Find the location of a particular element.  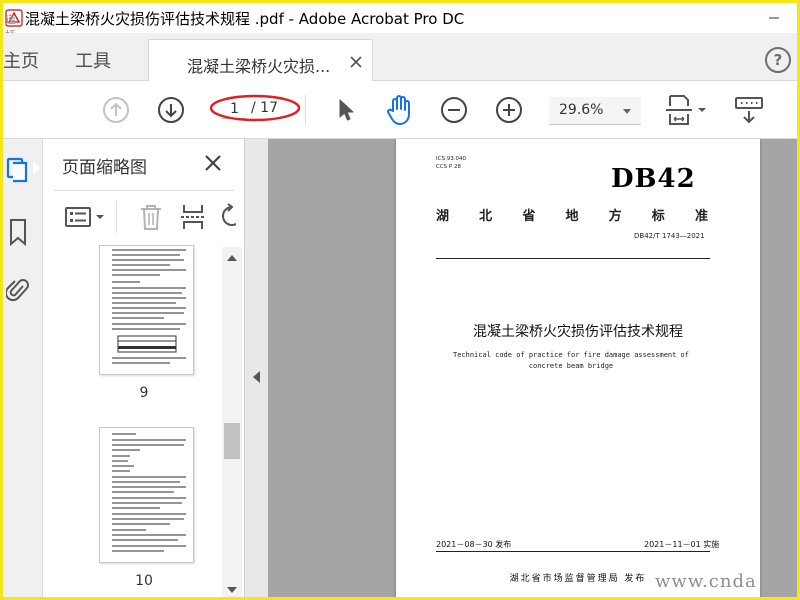

standard-type-char: 北 is located at coordinates (486, 216).